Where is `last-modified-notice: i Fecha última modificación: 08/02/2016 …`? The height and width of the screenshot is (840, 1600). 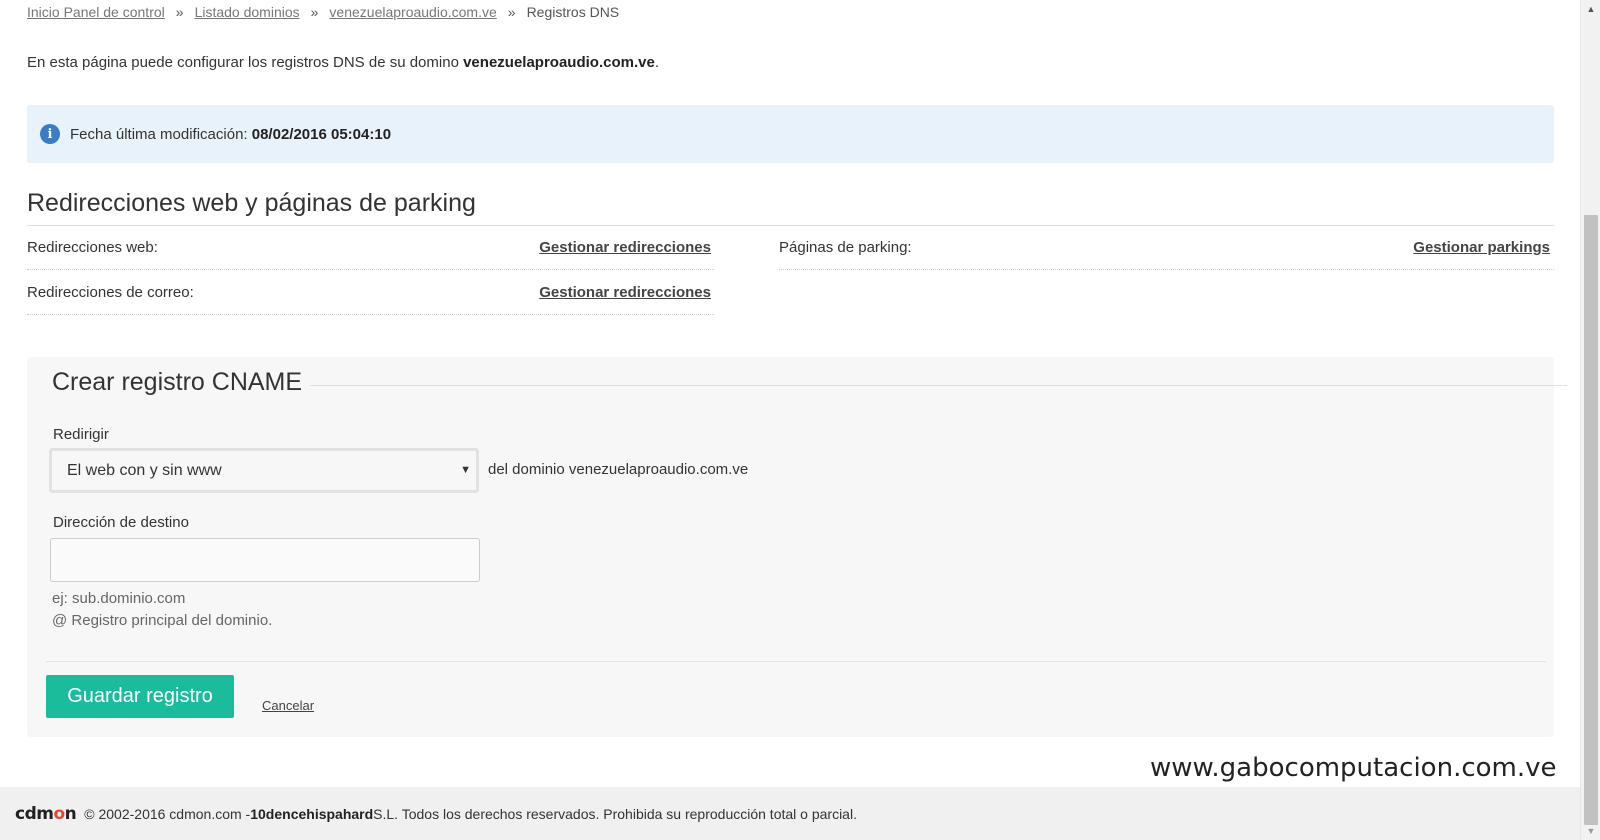 last-modified-notice: i Fecha última modificación: 08/02/2016 … is located at coordinates (790, 134).